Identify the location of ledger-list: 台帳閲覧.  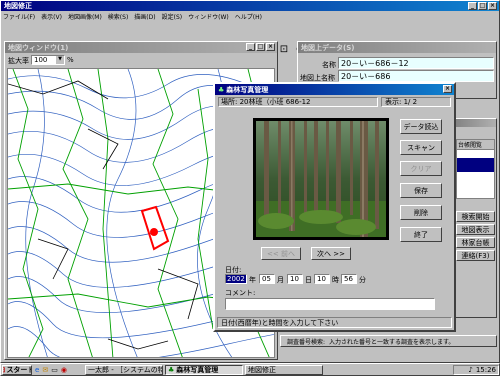
(475, 169).